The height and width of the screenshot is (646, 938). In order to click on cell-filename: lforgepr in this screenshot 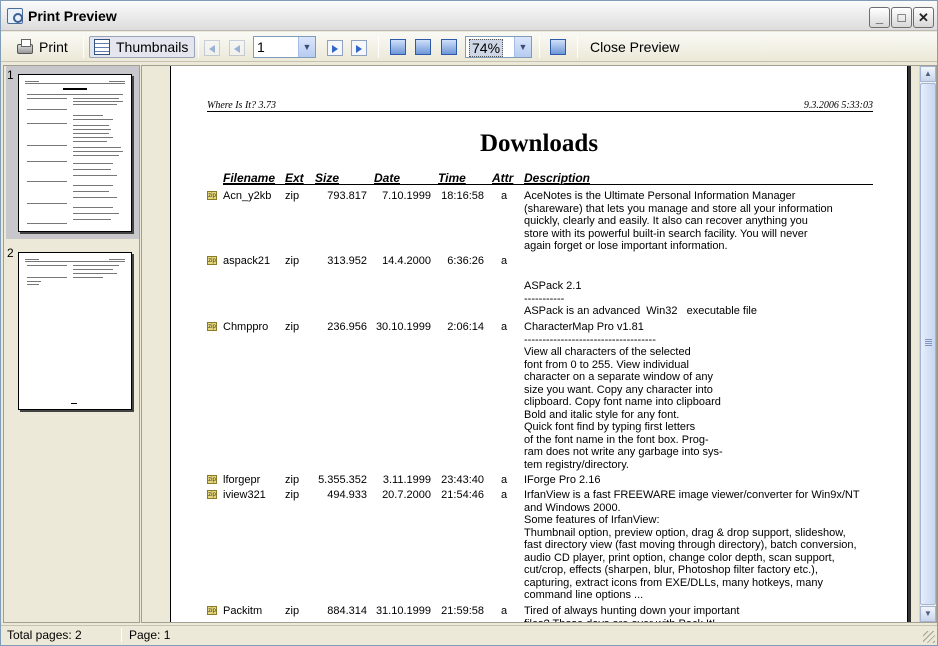, I will do `click(242, 480)`.